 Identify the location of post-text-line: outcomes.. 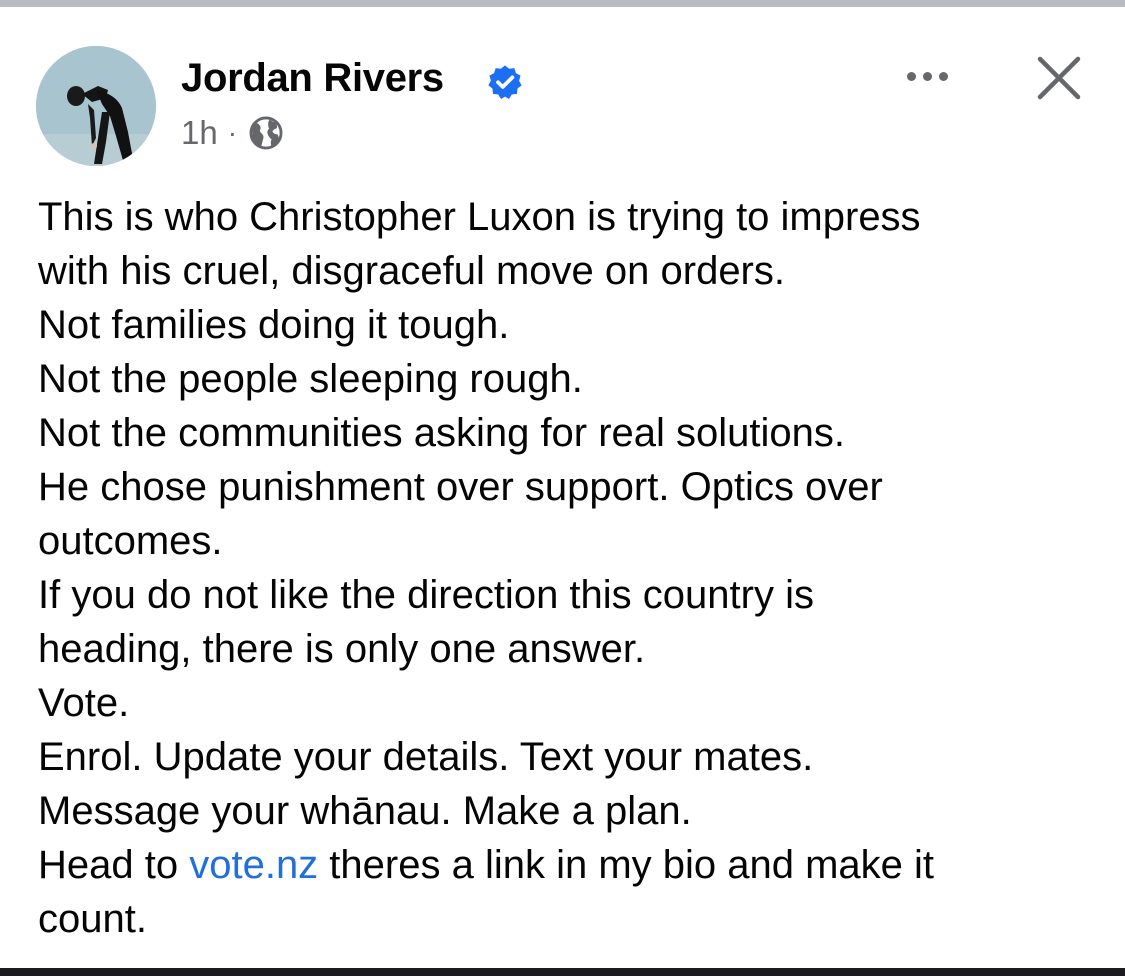
(130, 541).